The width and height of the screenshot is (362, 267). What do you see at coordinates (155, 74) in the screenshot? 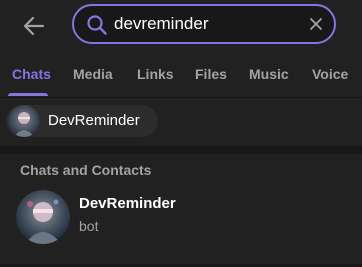
I see `tab-links: Links` at bounding box center [155, 74].